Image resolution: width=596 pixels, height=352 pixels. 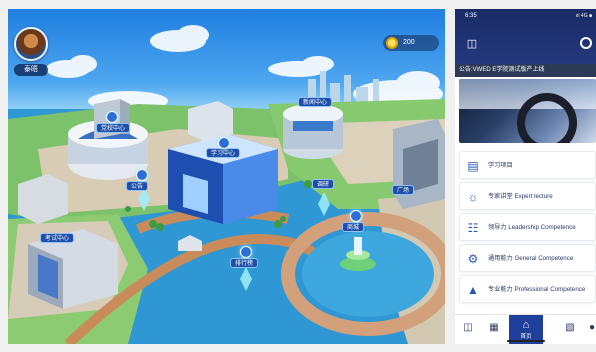 I want to click on menu-item-general-competence: ⚙ 通用能力 General Competence, so click(x=527, y=258).